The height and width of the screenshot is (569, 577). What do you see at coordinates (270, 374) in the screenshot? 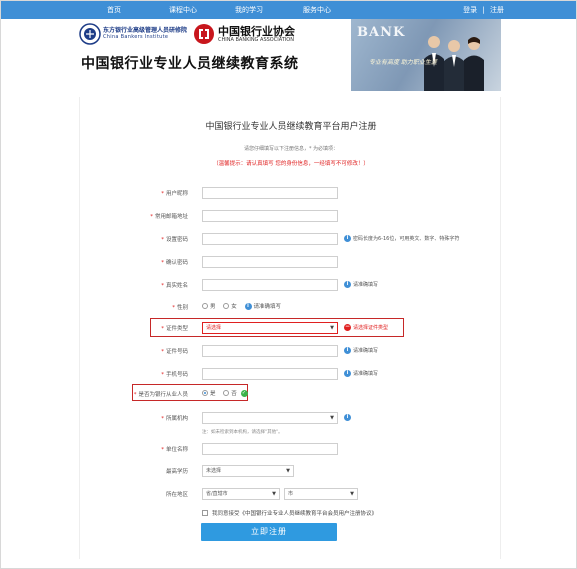
I see `phone-input` at bounding box center [270, 374].